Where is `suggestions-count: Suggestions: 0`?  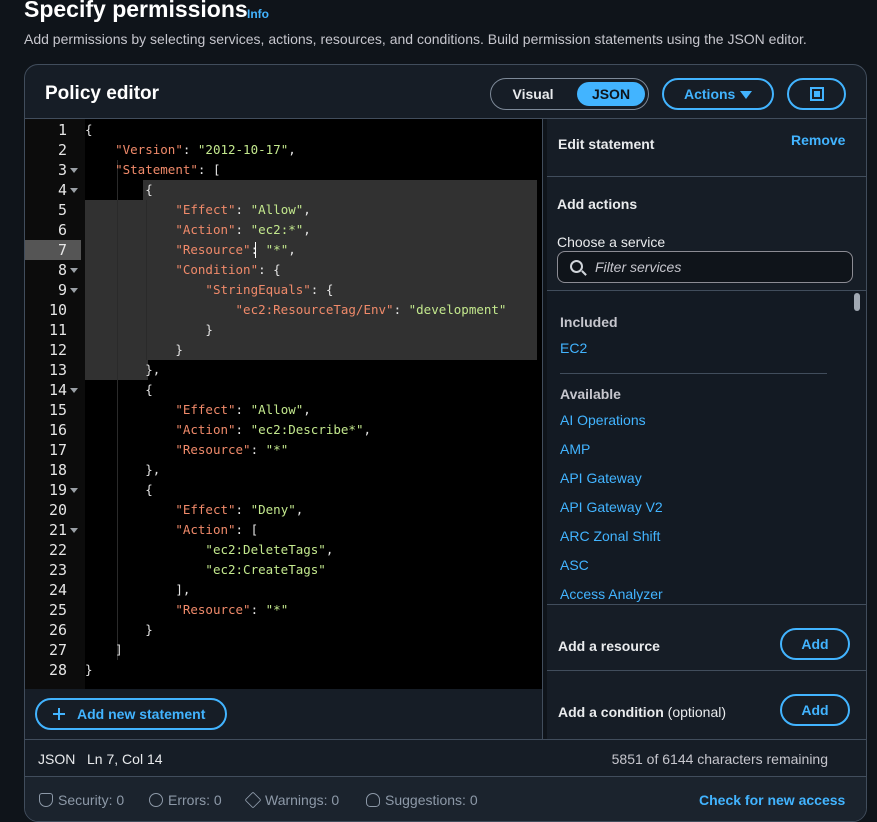 suggestions-count: Suggestions: 0 is located at coordinates (431, 800).